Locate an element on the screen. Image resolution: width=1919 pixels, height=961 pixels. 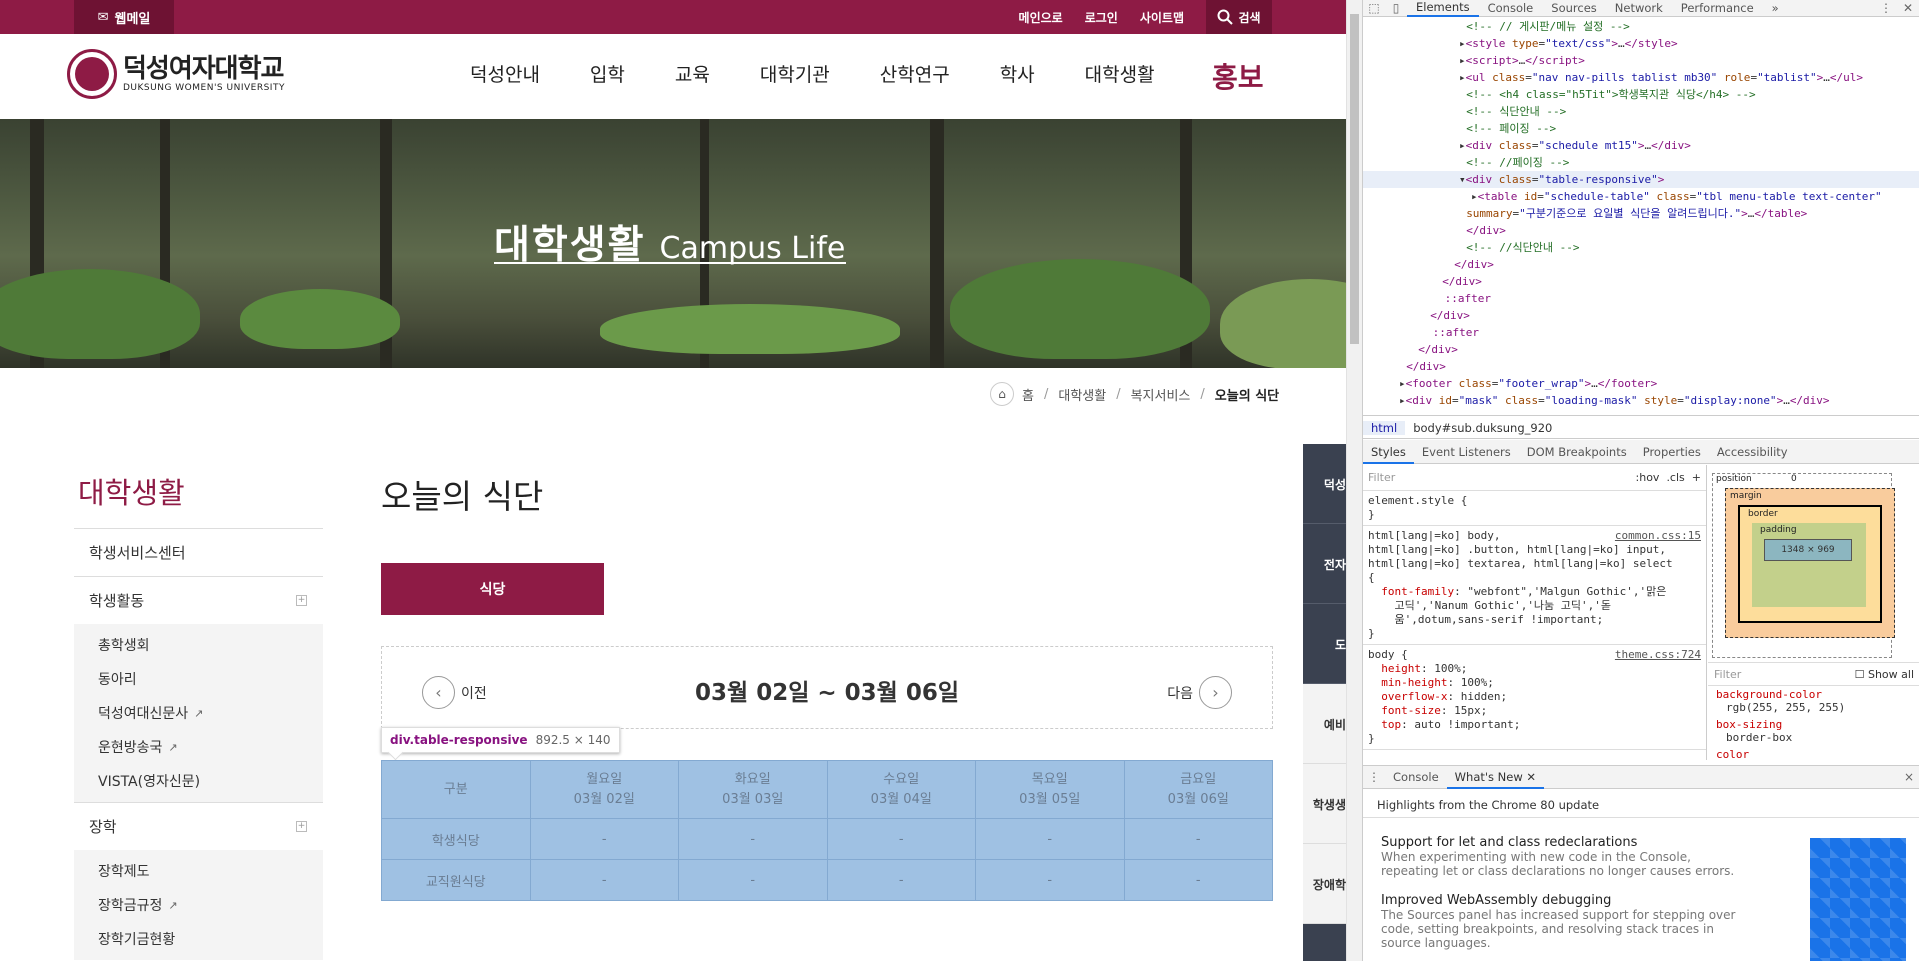
breadcrumb-welfare: 복지서비스 is located at coordinates (1161, 394).